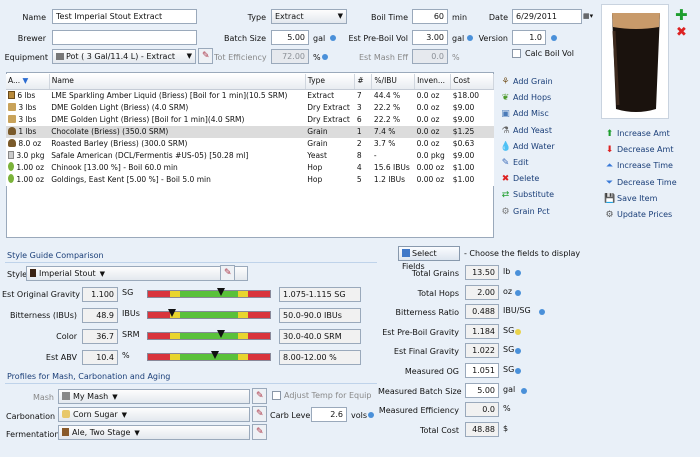 The image size is (700, 457). Describe the element at coordinates (177, 168) in the screenshot. I see `name-cell: Chinook [13.00 %] - Boil 60.0 min` at that location.